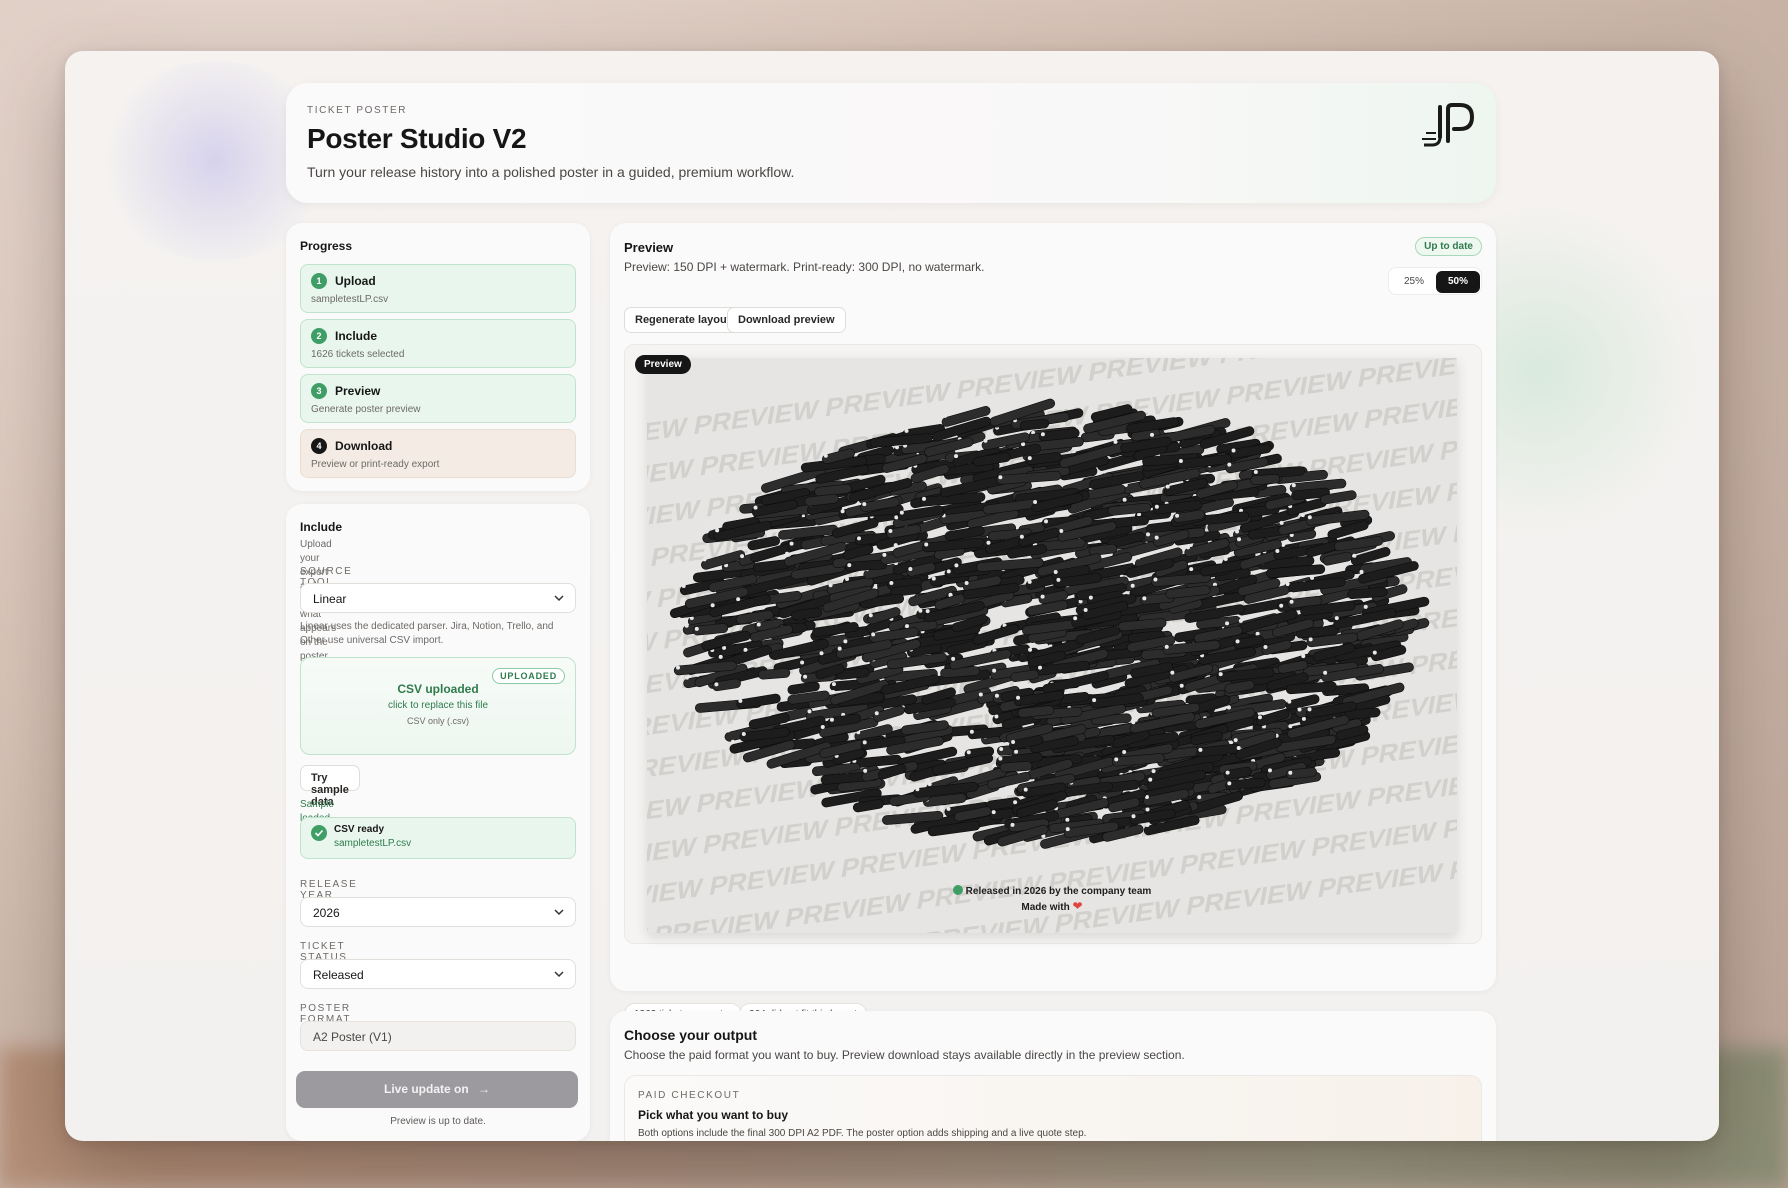 The height and width of the screenshot is (1188, 1788). I want to click on poster-caption-2: Made with ❤, so click(1052, 906).